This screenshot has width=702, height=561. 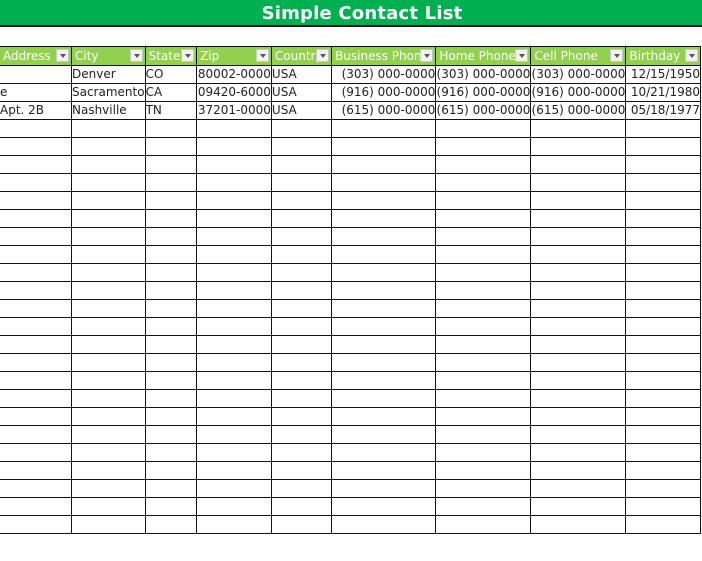 What do you see at coordinates (663, 92) in the screenshot?
I see `cell-birthday: 10/21/1980` at bounding box center [663, 92].